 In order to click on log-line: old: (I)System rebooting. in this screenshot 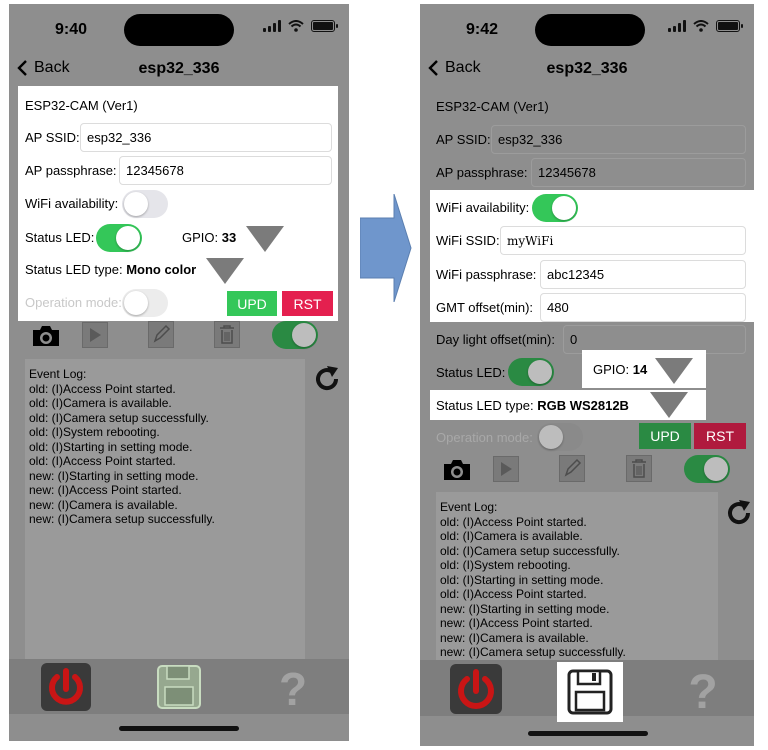, I will do `click(94, 432)`.